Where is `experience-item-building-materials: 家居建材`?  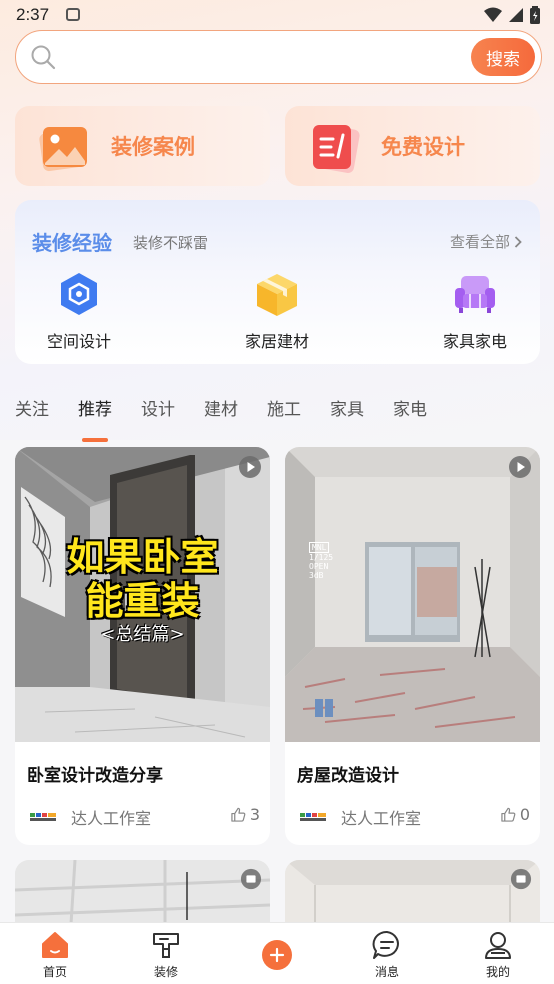 experience-item-building-materials: 家居建材 is located at coordinates (277, 311).